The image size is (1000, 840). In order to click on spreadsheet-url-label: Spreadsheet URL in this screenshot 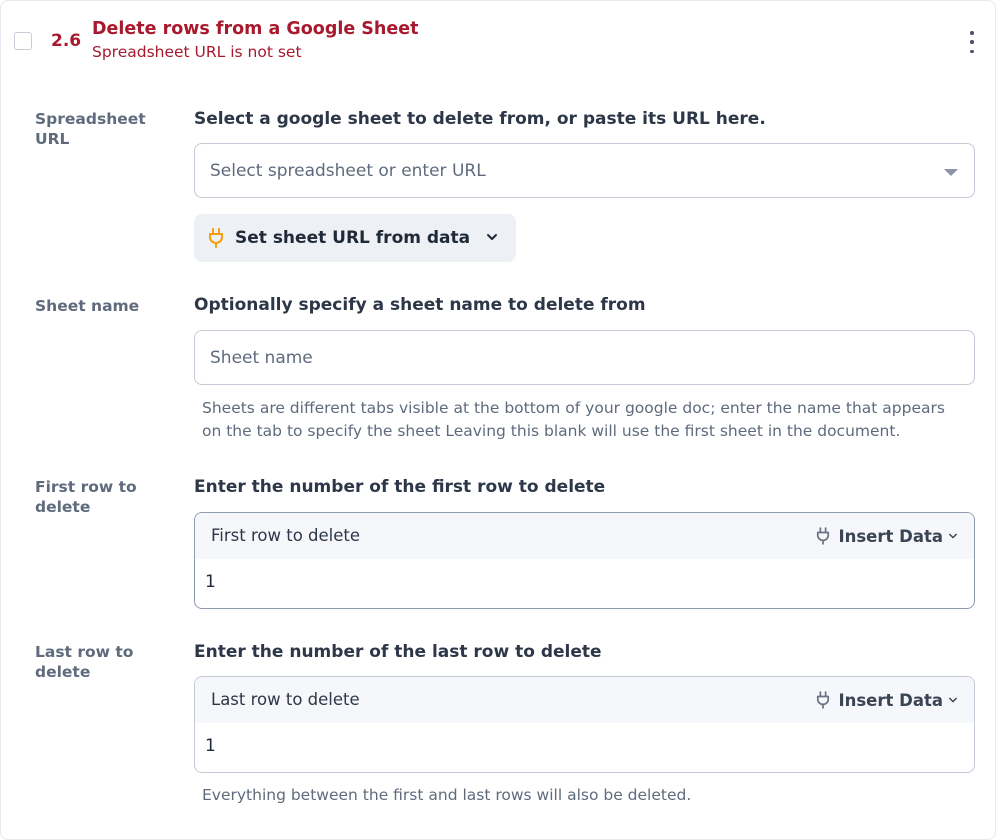, I will do `click(90, 129)`.